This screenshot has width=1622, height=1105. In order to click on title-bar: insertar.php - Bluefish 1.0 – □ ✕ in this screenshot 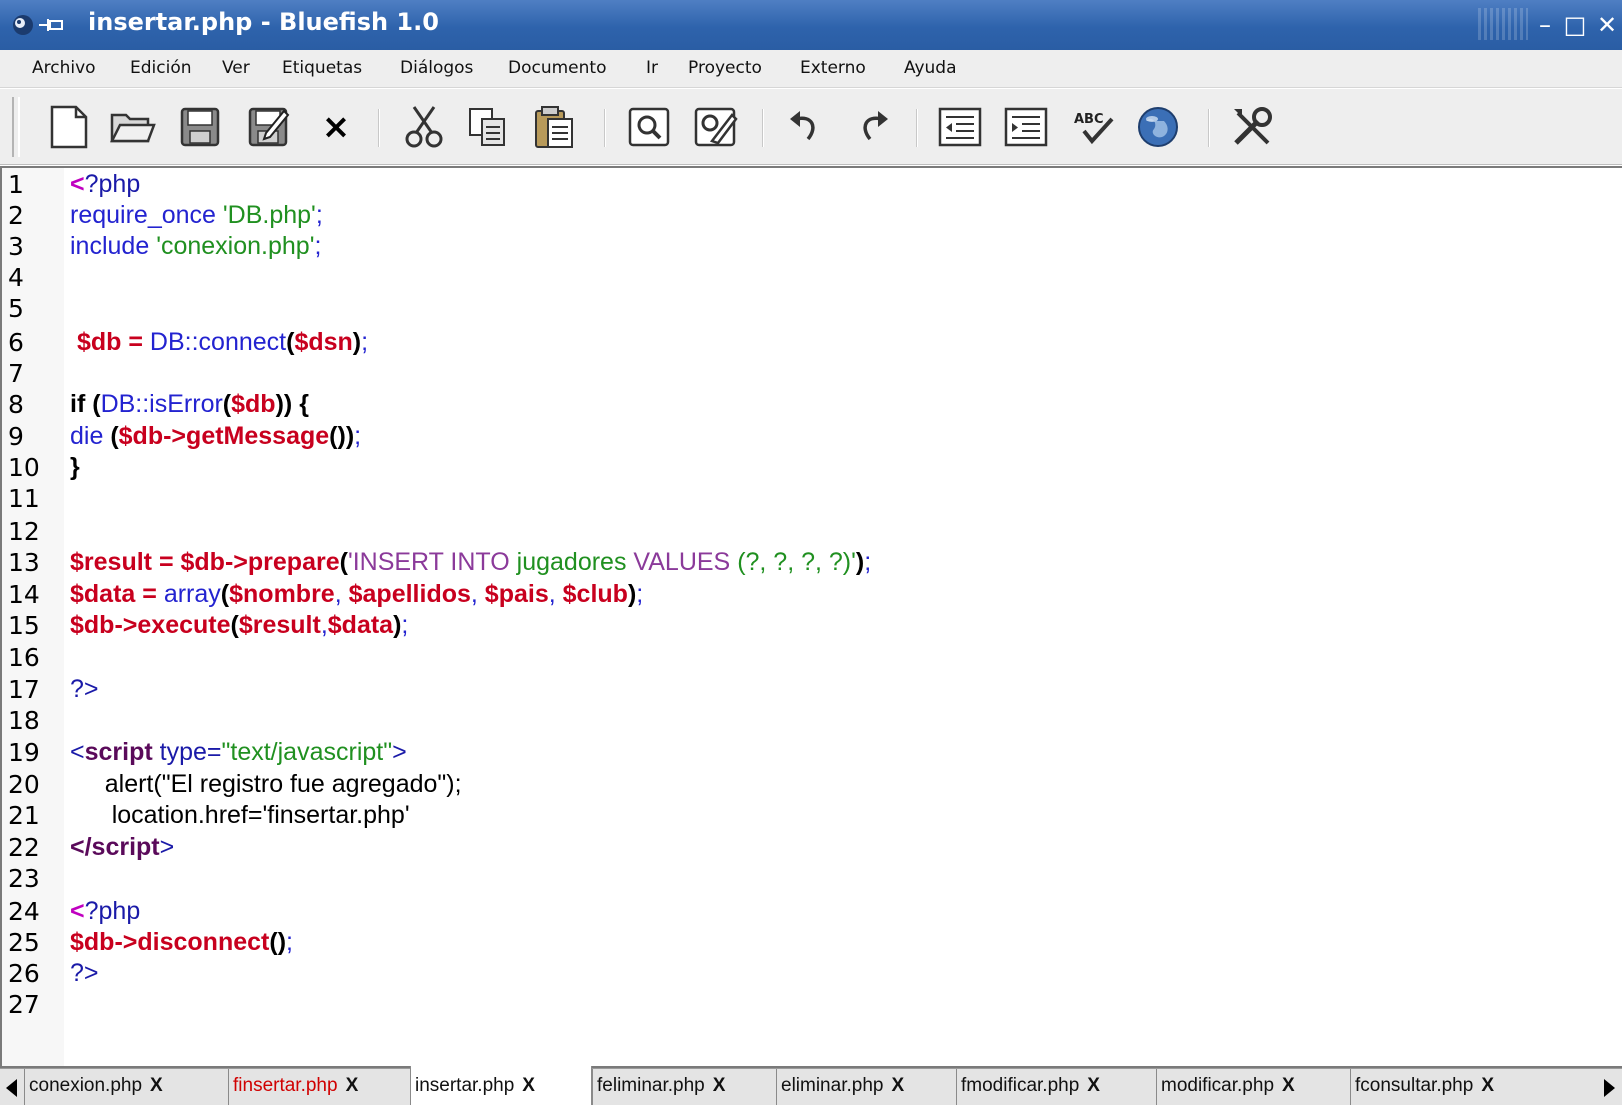, I will do `click(811, 25)`.